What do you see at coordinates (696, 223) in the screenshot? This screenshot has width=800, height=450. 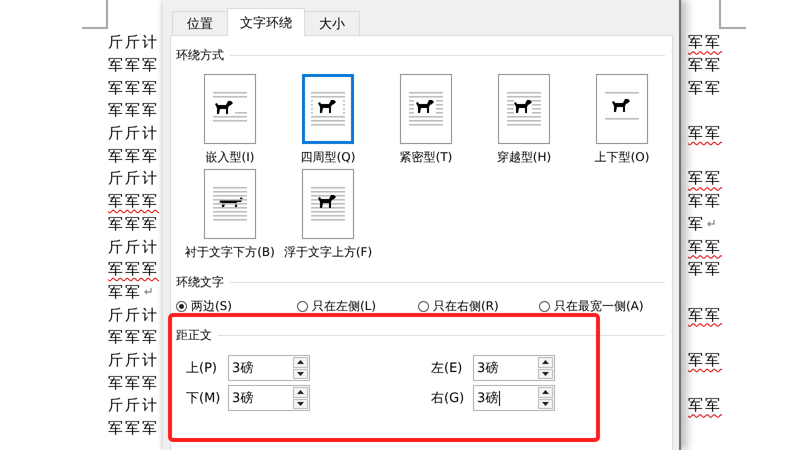 I see `document-text: 军` at bounding box center [696, 223].